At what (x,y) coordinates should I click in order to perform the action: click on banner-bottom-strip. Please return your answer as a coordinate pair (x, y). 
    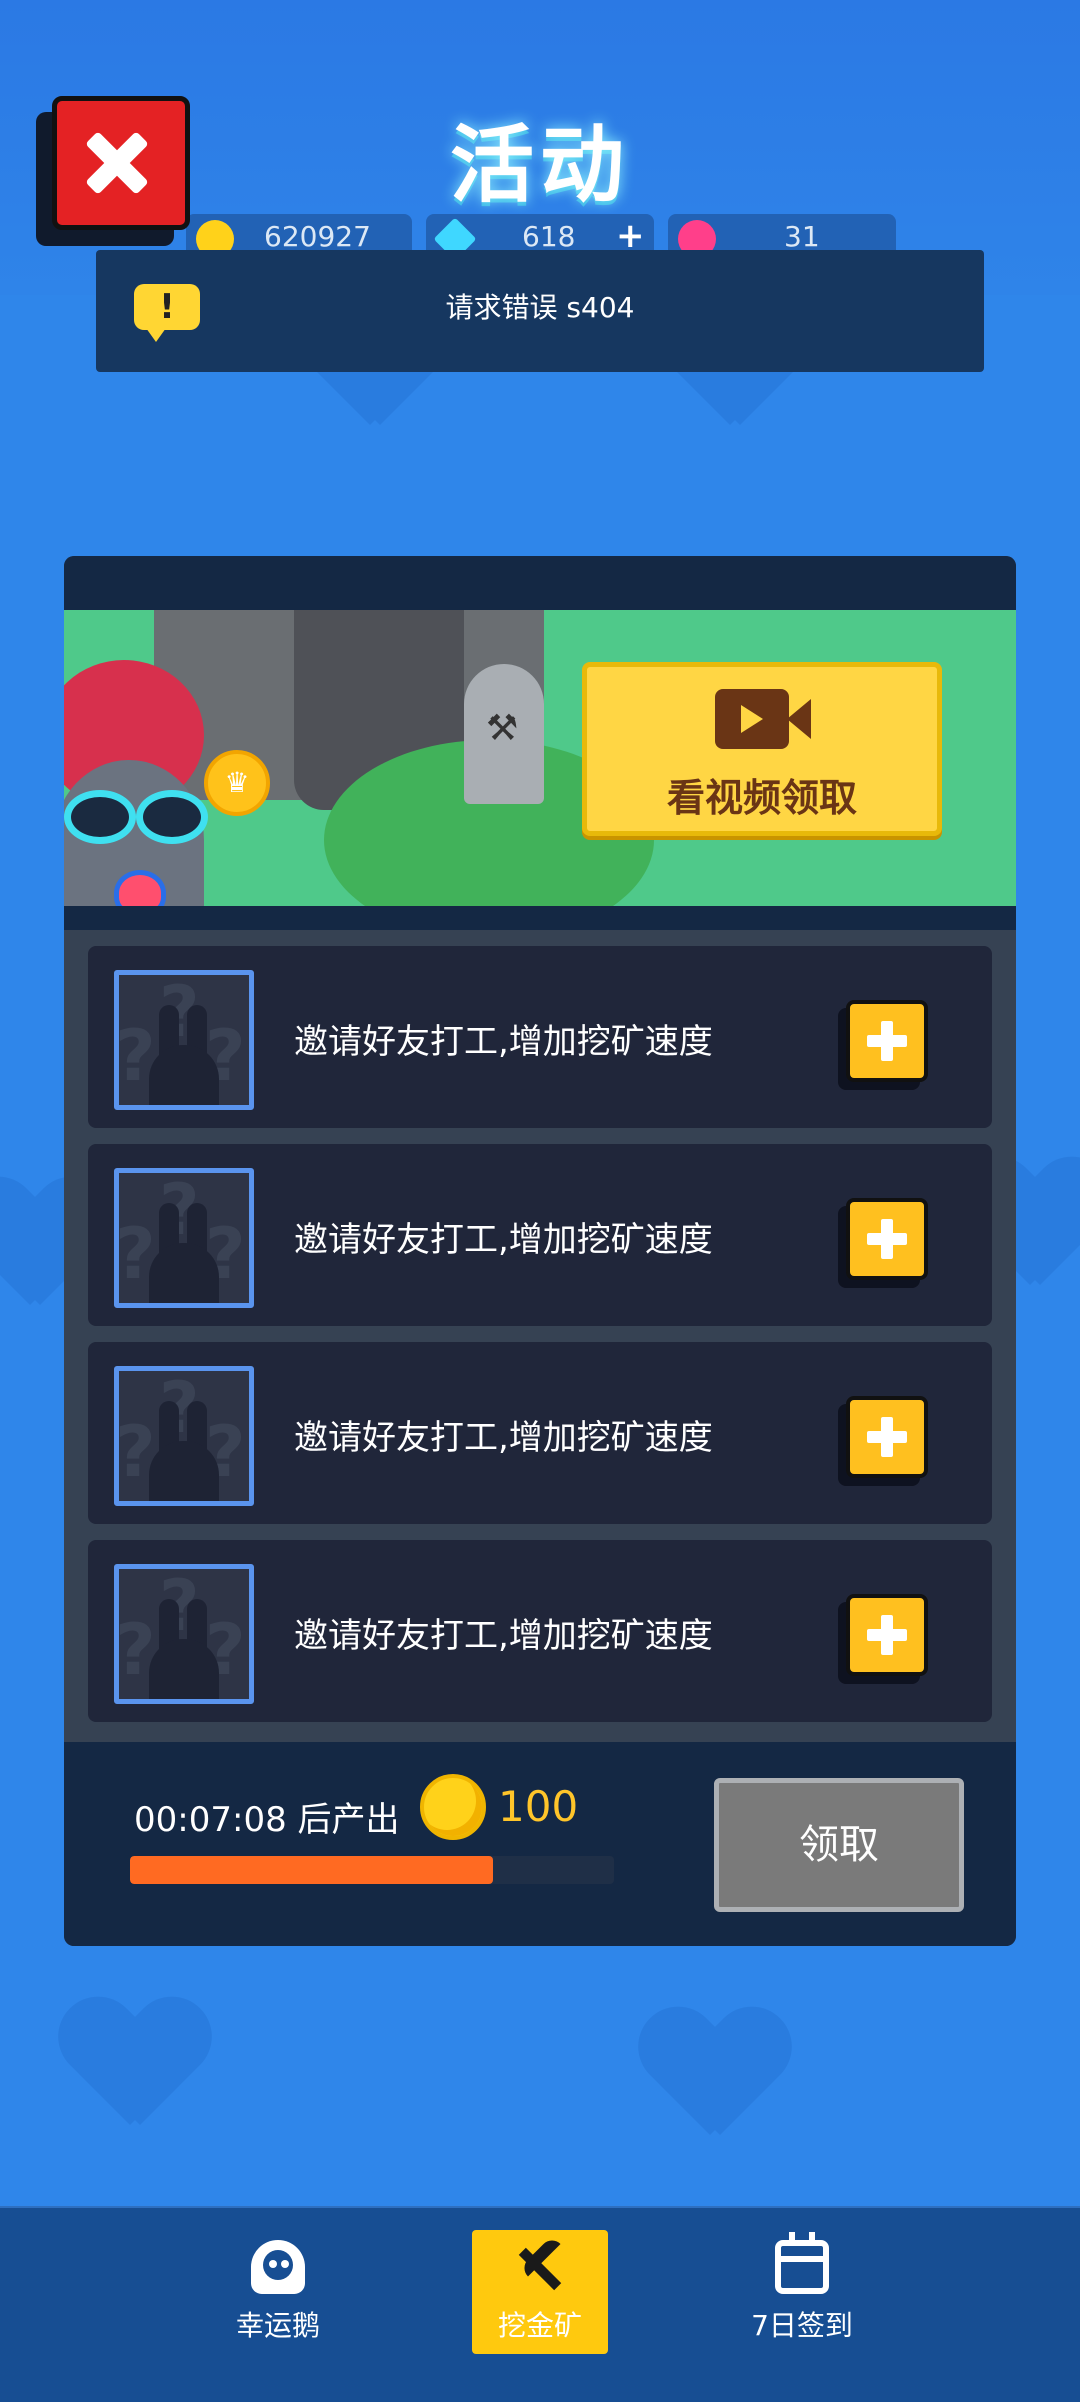
    Looking at the image, I should click on (540, 918).